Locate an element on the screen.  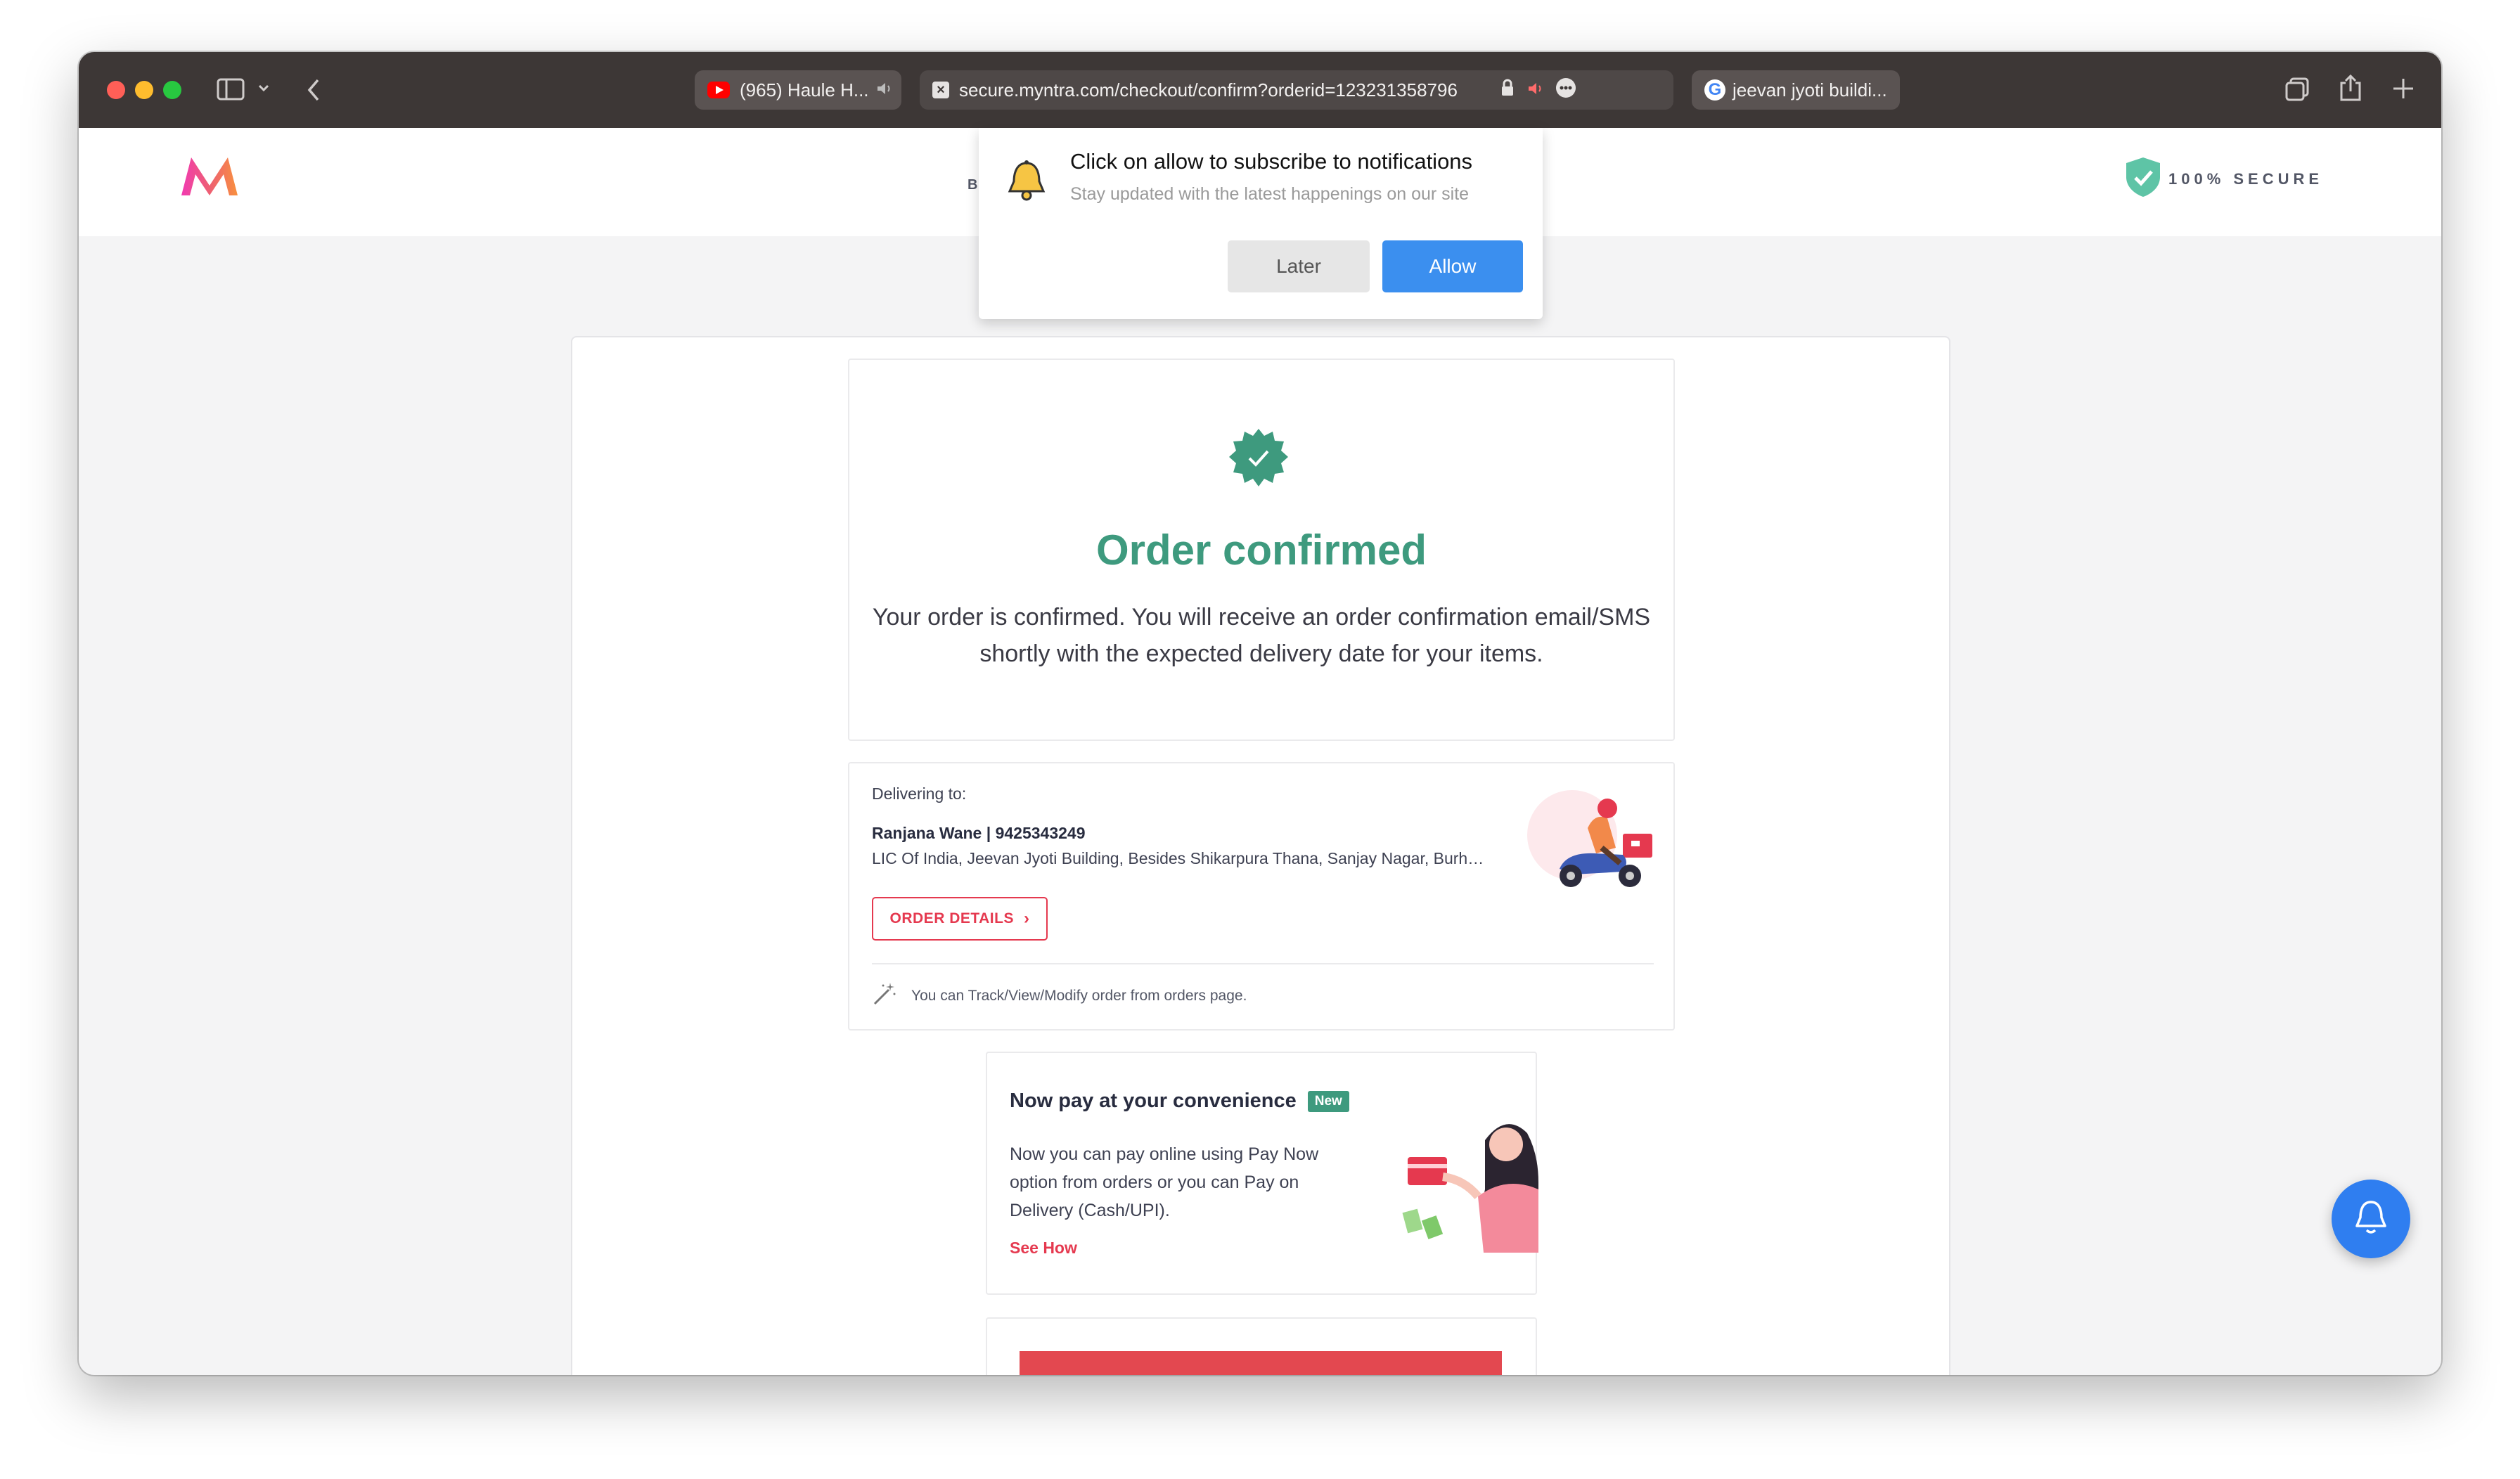
tab-overview-icon is located at coordinates (2297, 91).